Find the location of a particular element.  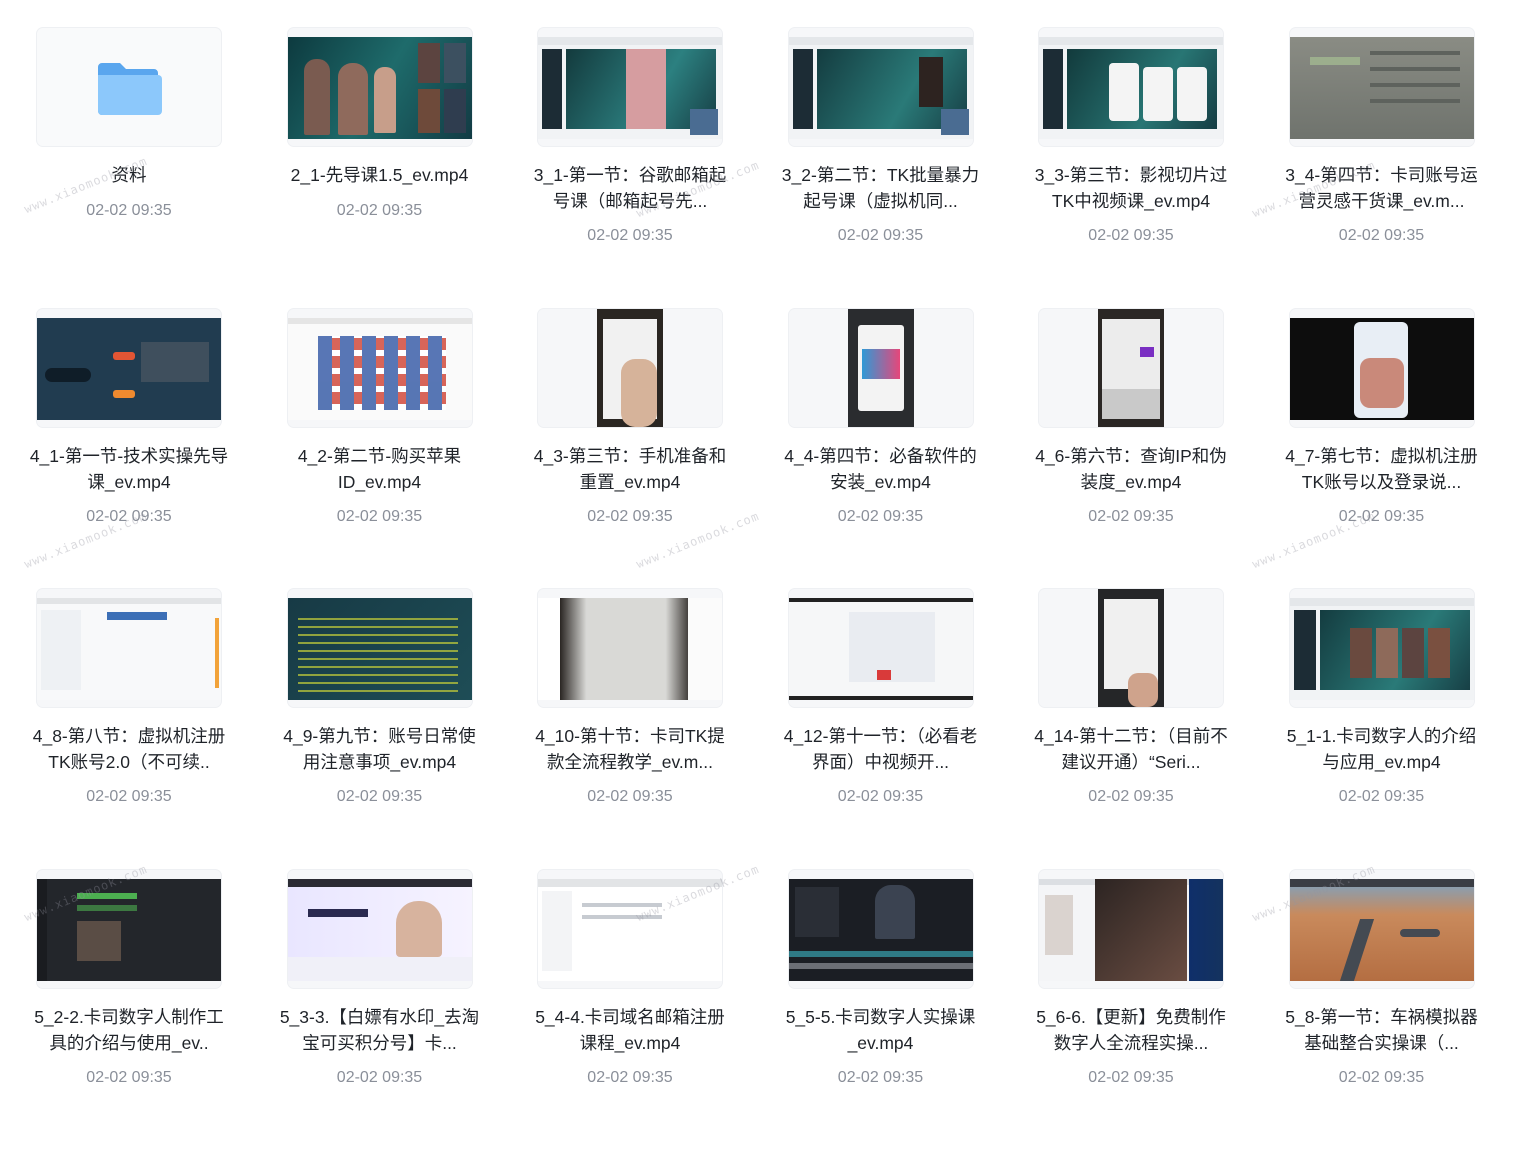

file-item-video: 5_6-6.【更新】免费制作数字人全流程实操... 02-02 09:35 is located at coordinates (1131, 1010).